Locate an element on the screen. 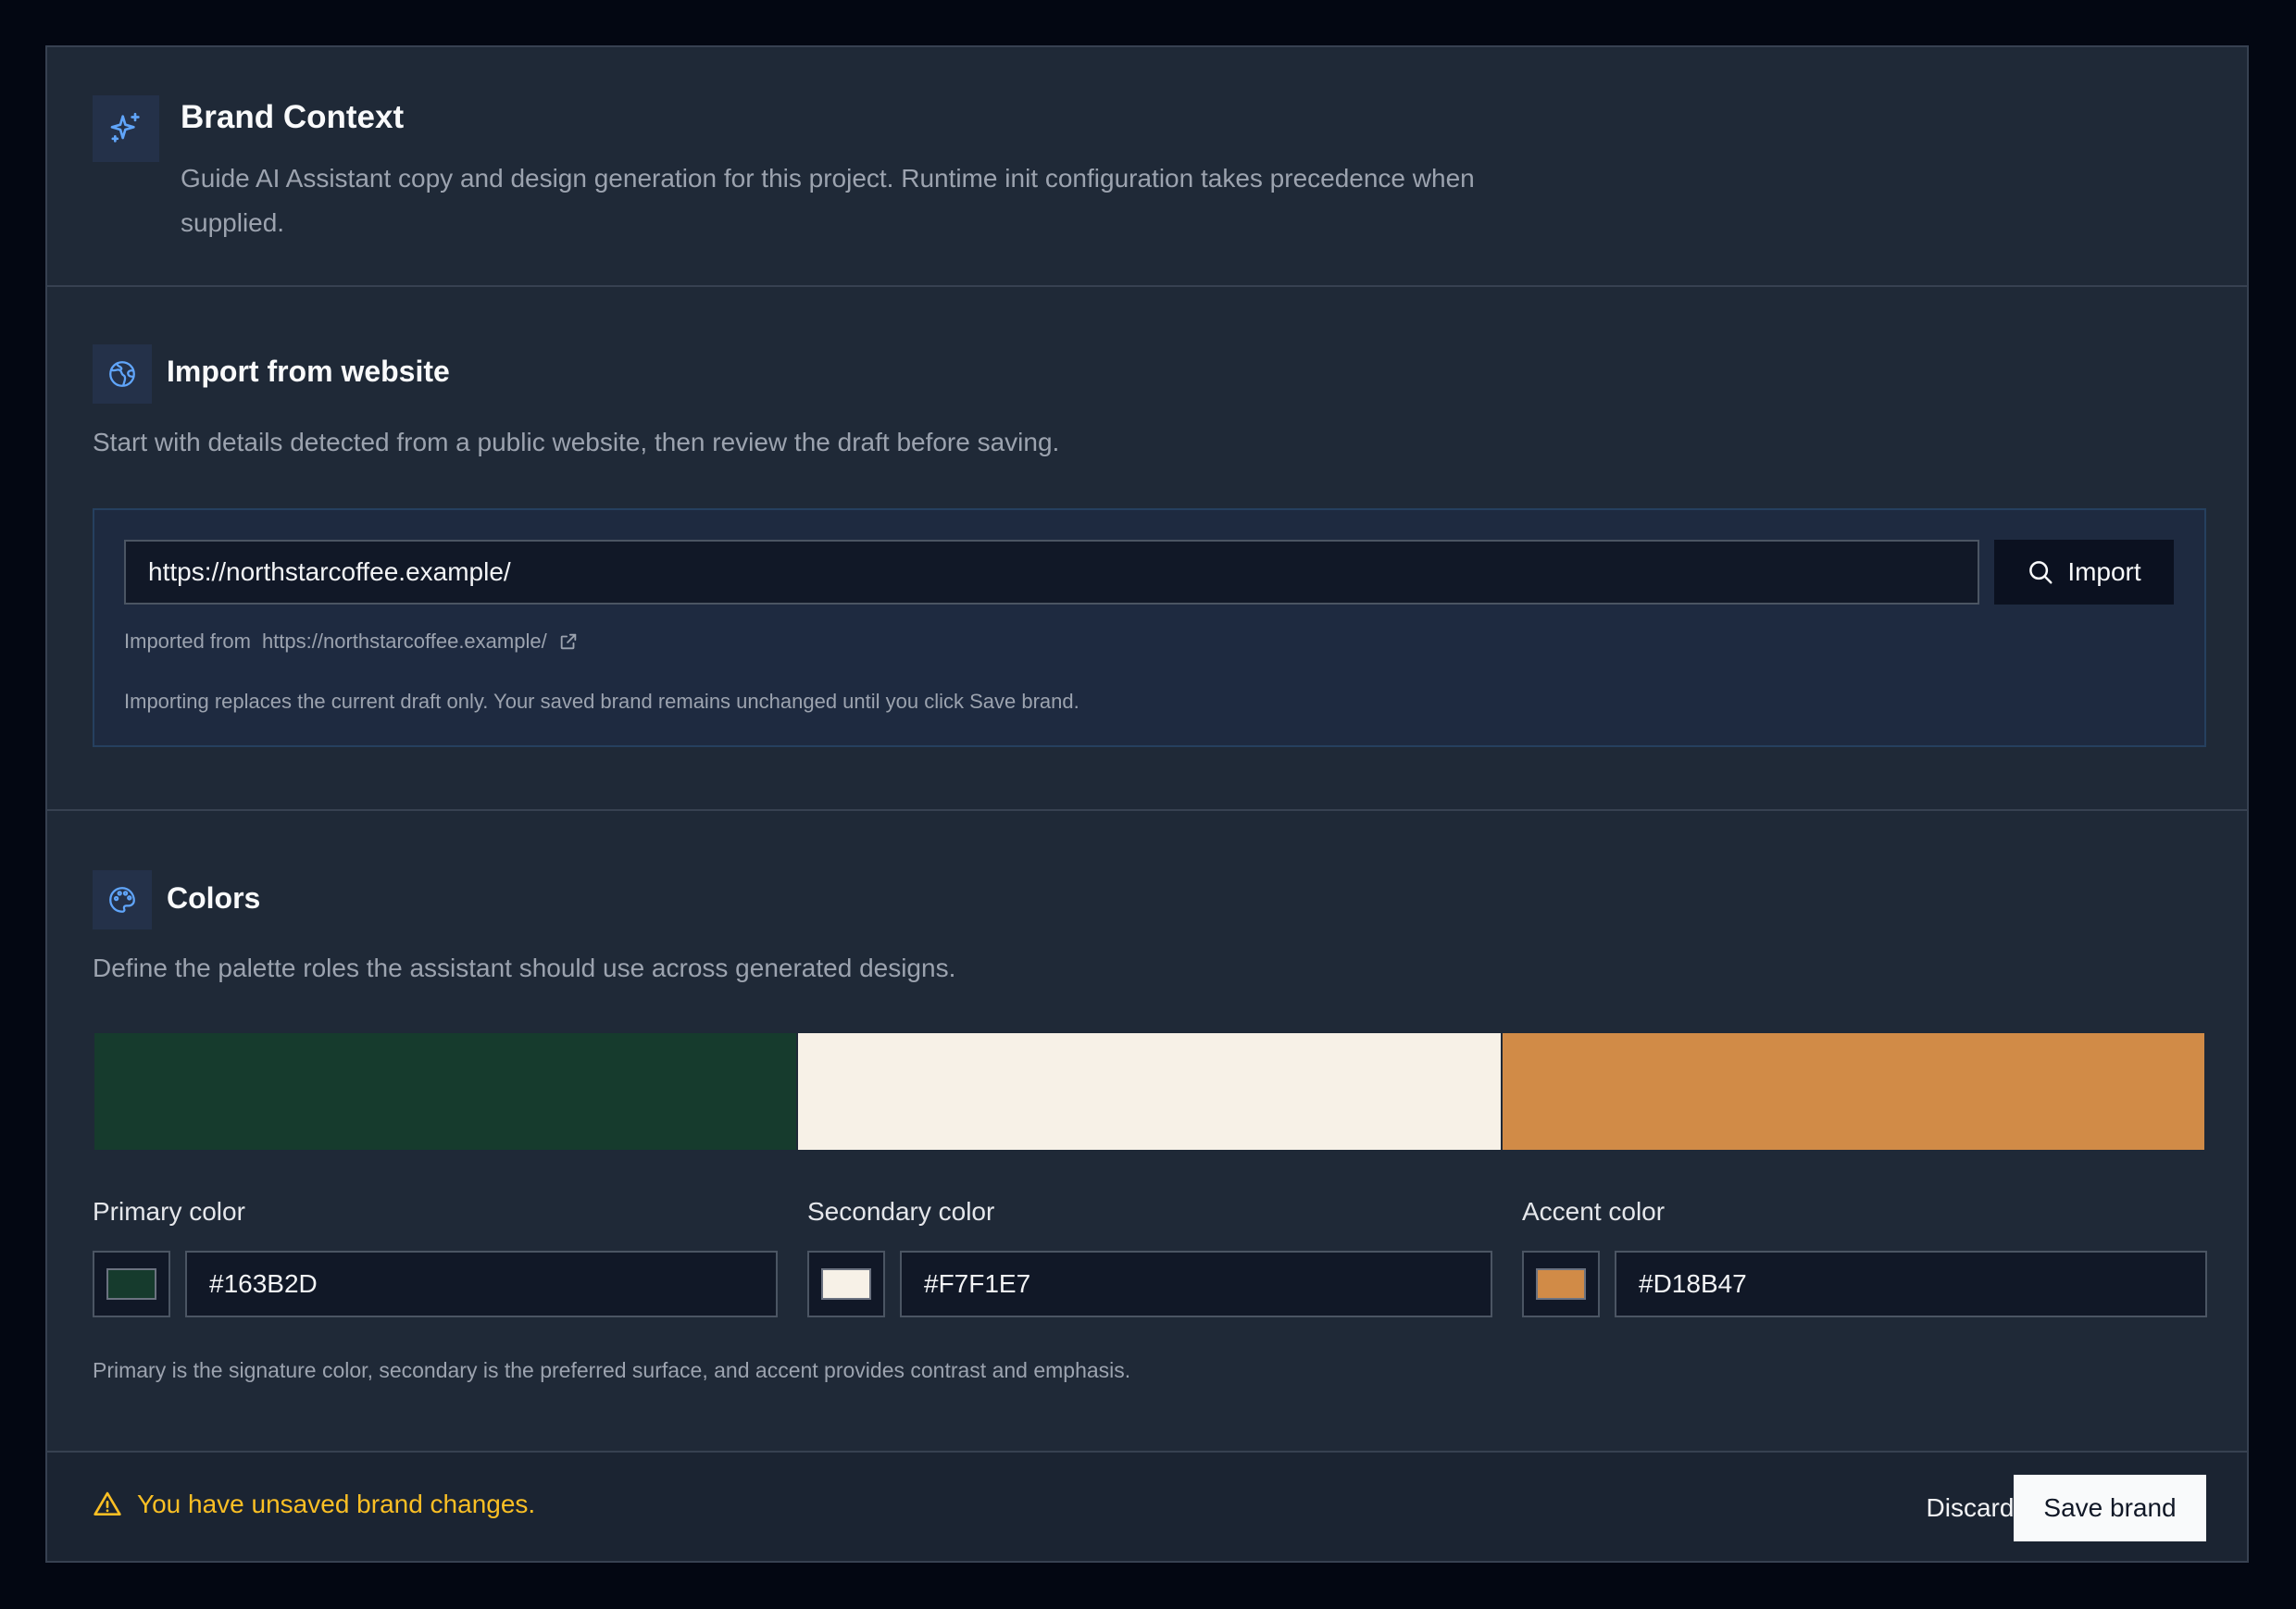 The width and height of the screenshot is (2296, 1609). accent-color-swatch is located at coordinates (1561, 1284).